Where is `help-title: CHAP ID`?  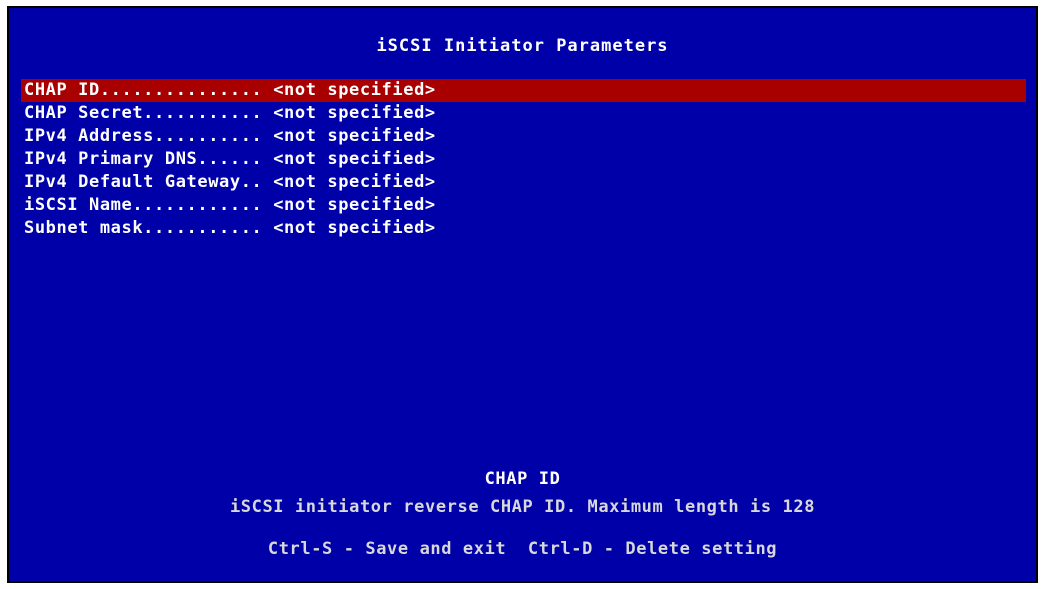 help-title: CHAP ID is located at coordinates (522, 479).